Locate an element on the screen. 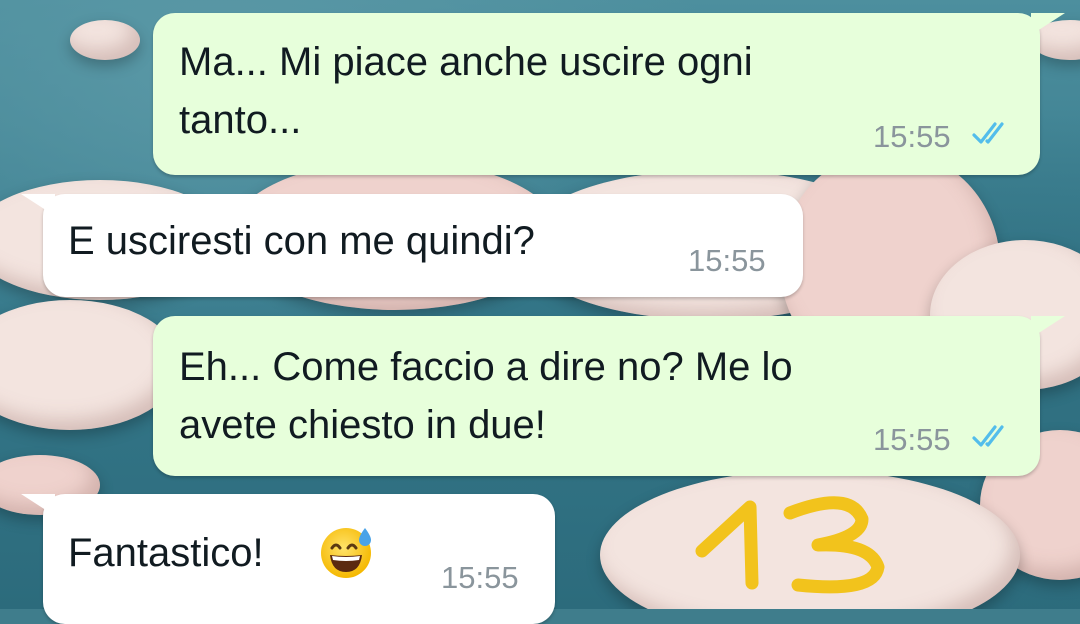 The width and height of the screenshot is (1080, 624). message-text-line: Fantastico! is located at coordinates (166, 553).